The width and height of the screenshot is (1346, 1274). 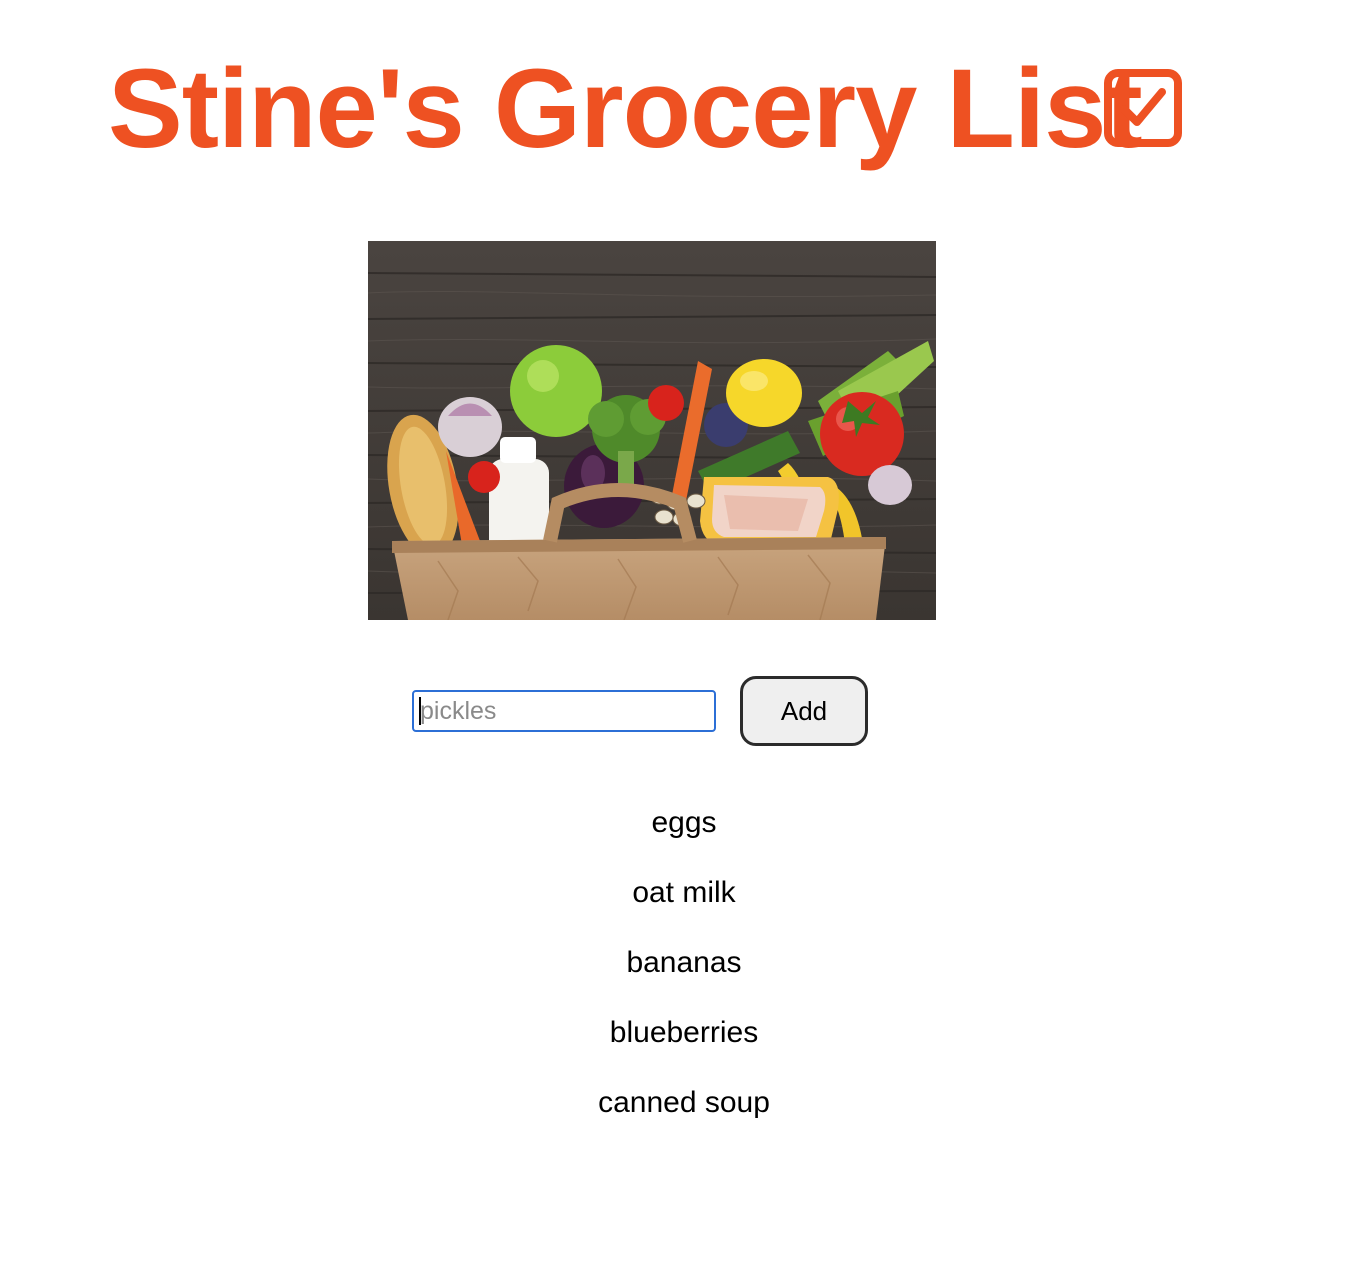 I want to click on list-item: blueberries, so click(x=684, y=1032).